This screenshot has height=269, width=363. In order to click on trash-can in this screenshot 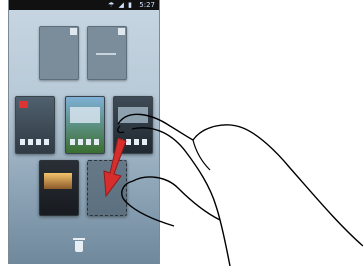, I will do `click(79, 246)`.